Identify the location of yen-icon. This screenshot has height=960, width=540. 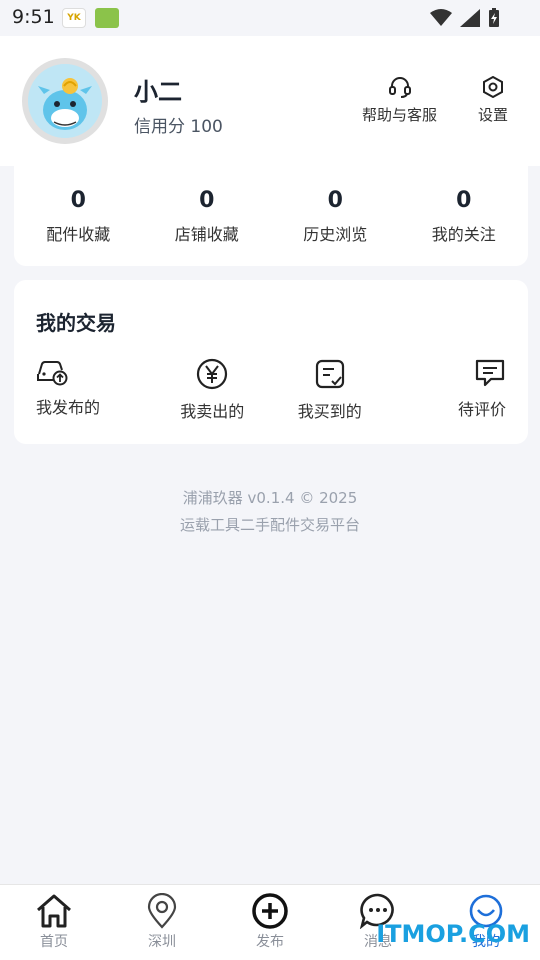
(212, 374).